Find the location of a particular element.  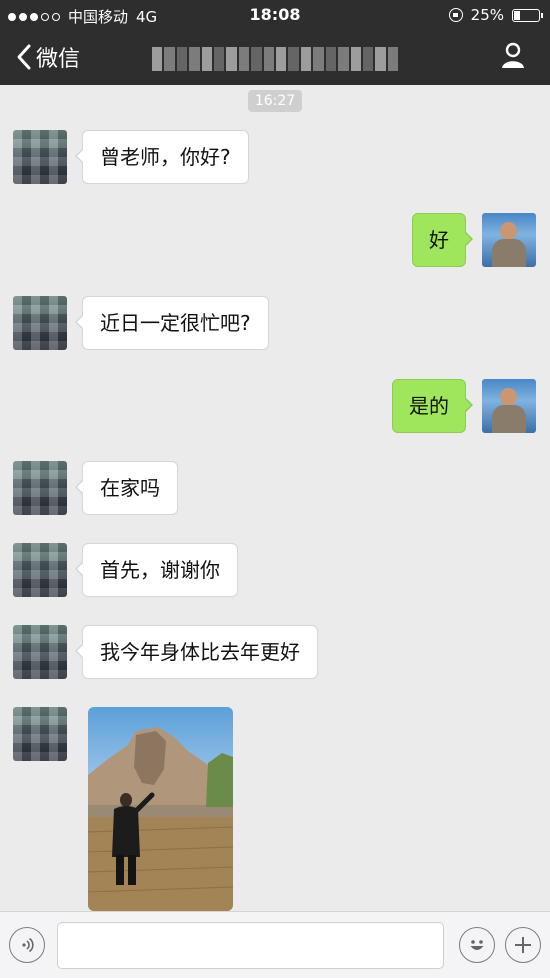

message-bubble-received: 我今年身体比去年更好 is located at coordinates (196, 652).